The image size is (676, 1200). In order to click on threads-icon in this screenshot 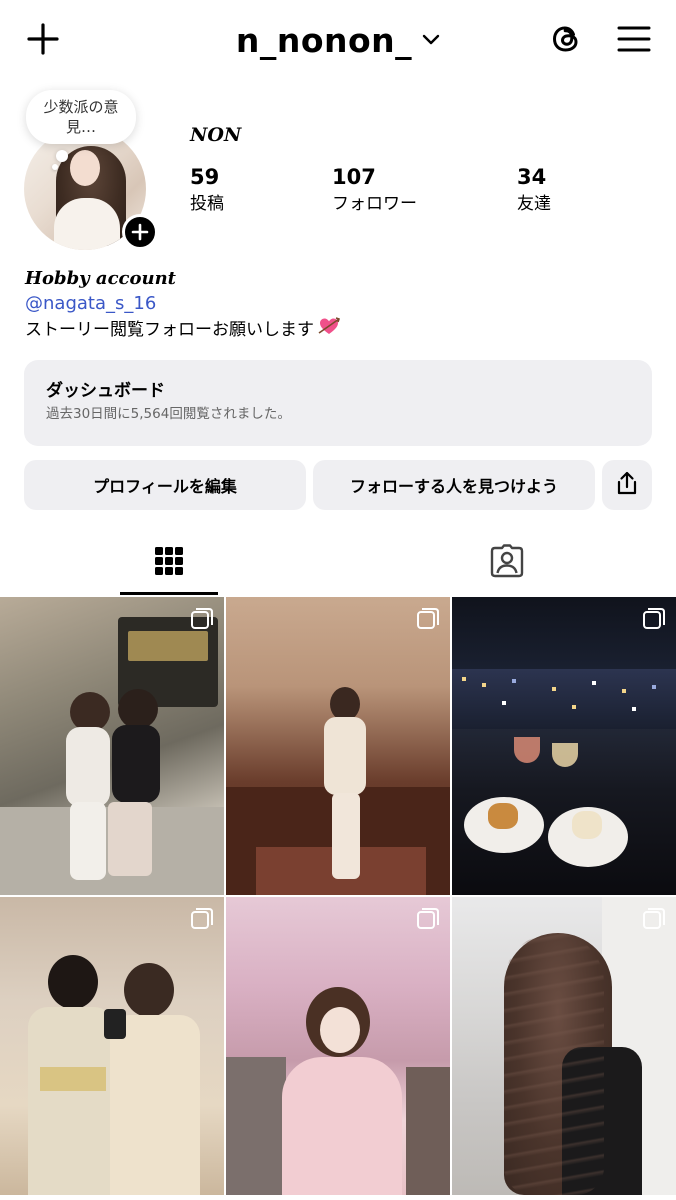, I will do `click(566, 39)`.